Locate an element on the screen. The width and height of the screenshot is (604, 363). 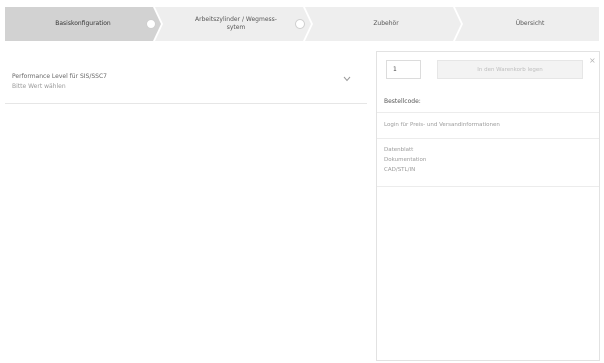
step-2-indicator-icon is located at coordinates (300, 24).